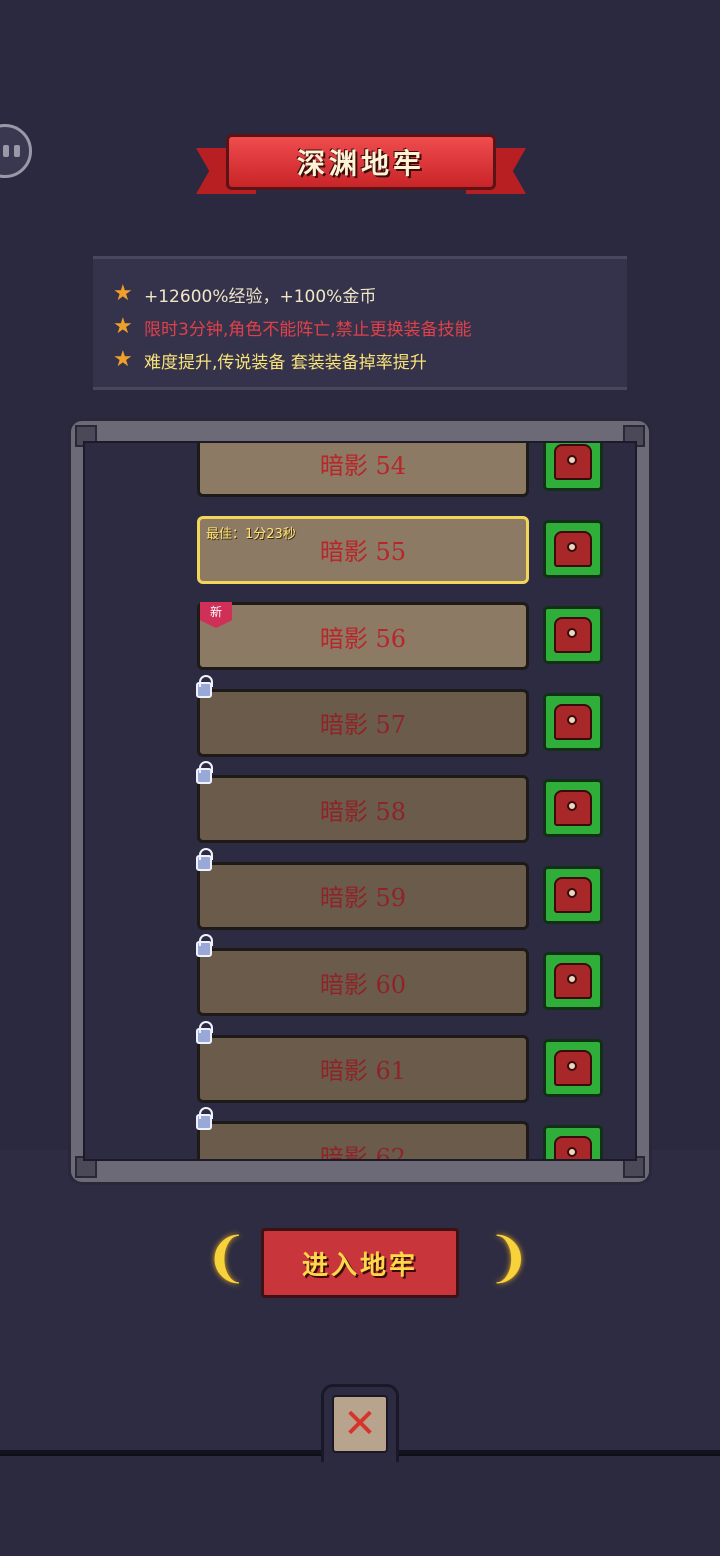  Describe the element at coordinates (362, 1133) in the screenshot. I see `level-card: 暗影 62` at that location.